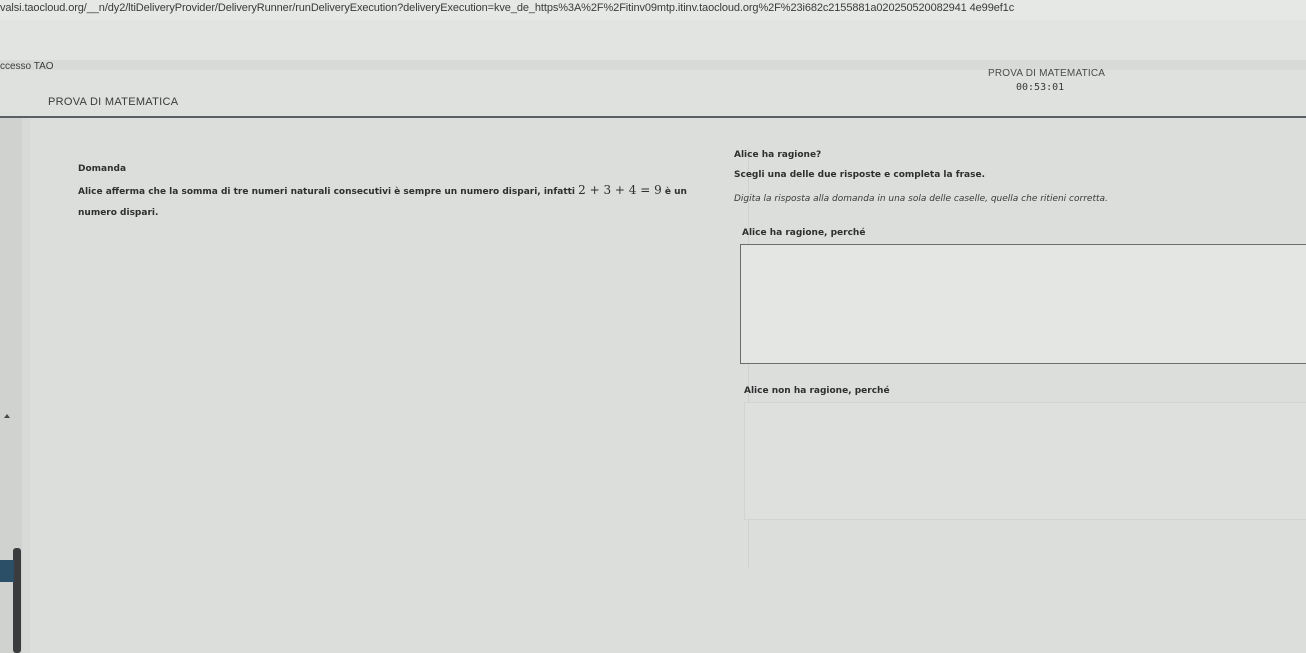 The image size is (1306, 653). Describe the element at coordinates (1047, 73) in the screenshot. I see `test-title-timer-label: PROVA DI MATEMATICA` at that location.